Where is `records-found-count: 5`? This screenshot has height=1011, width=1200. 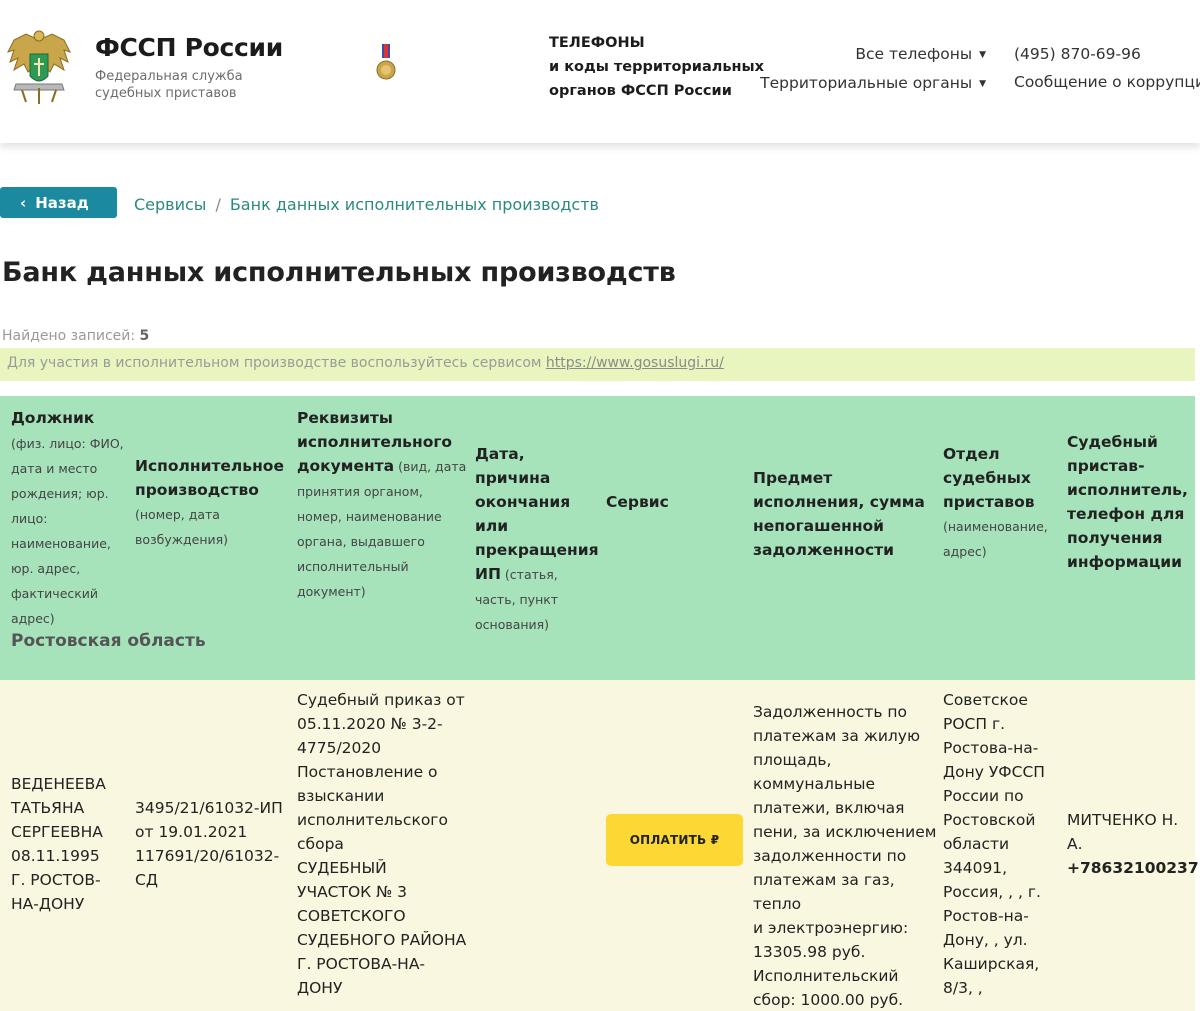
records-found-count: 5 is located at coordinates (144, 336).